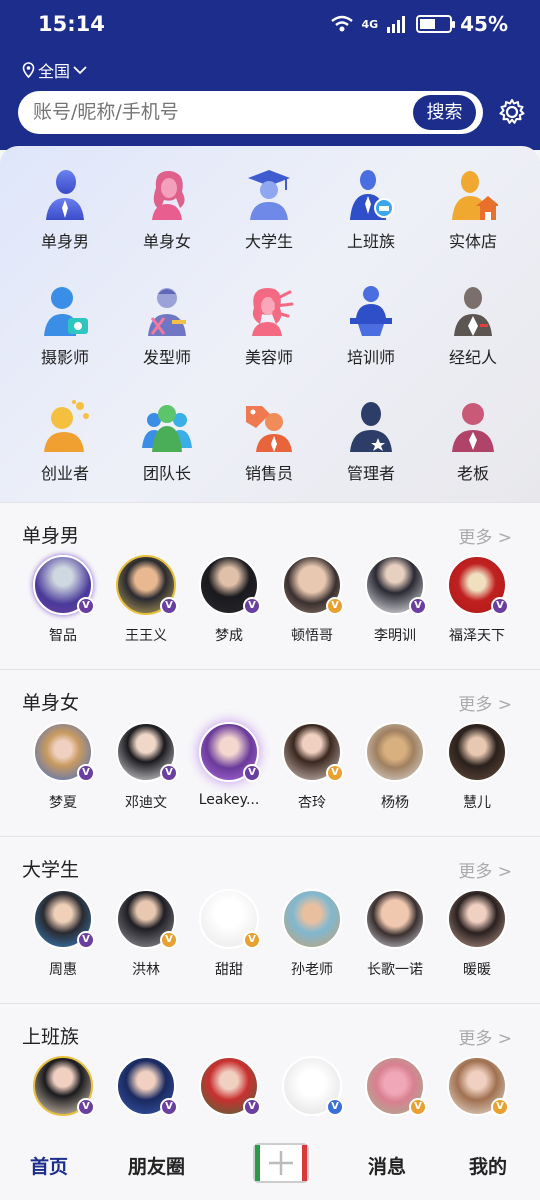 Image resolution: width=540 pixels, height=1200 pixels. I want to click on profile-card: V 周惠, so click(63, 934).